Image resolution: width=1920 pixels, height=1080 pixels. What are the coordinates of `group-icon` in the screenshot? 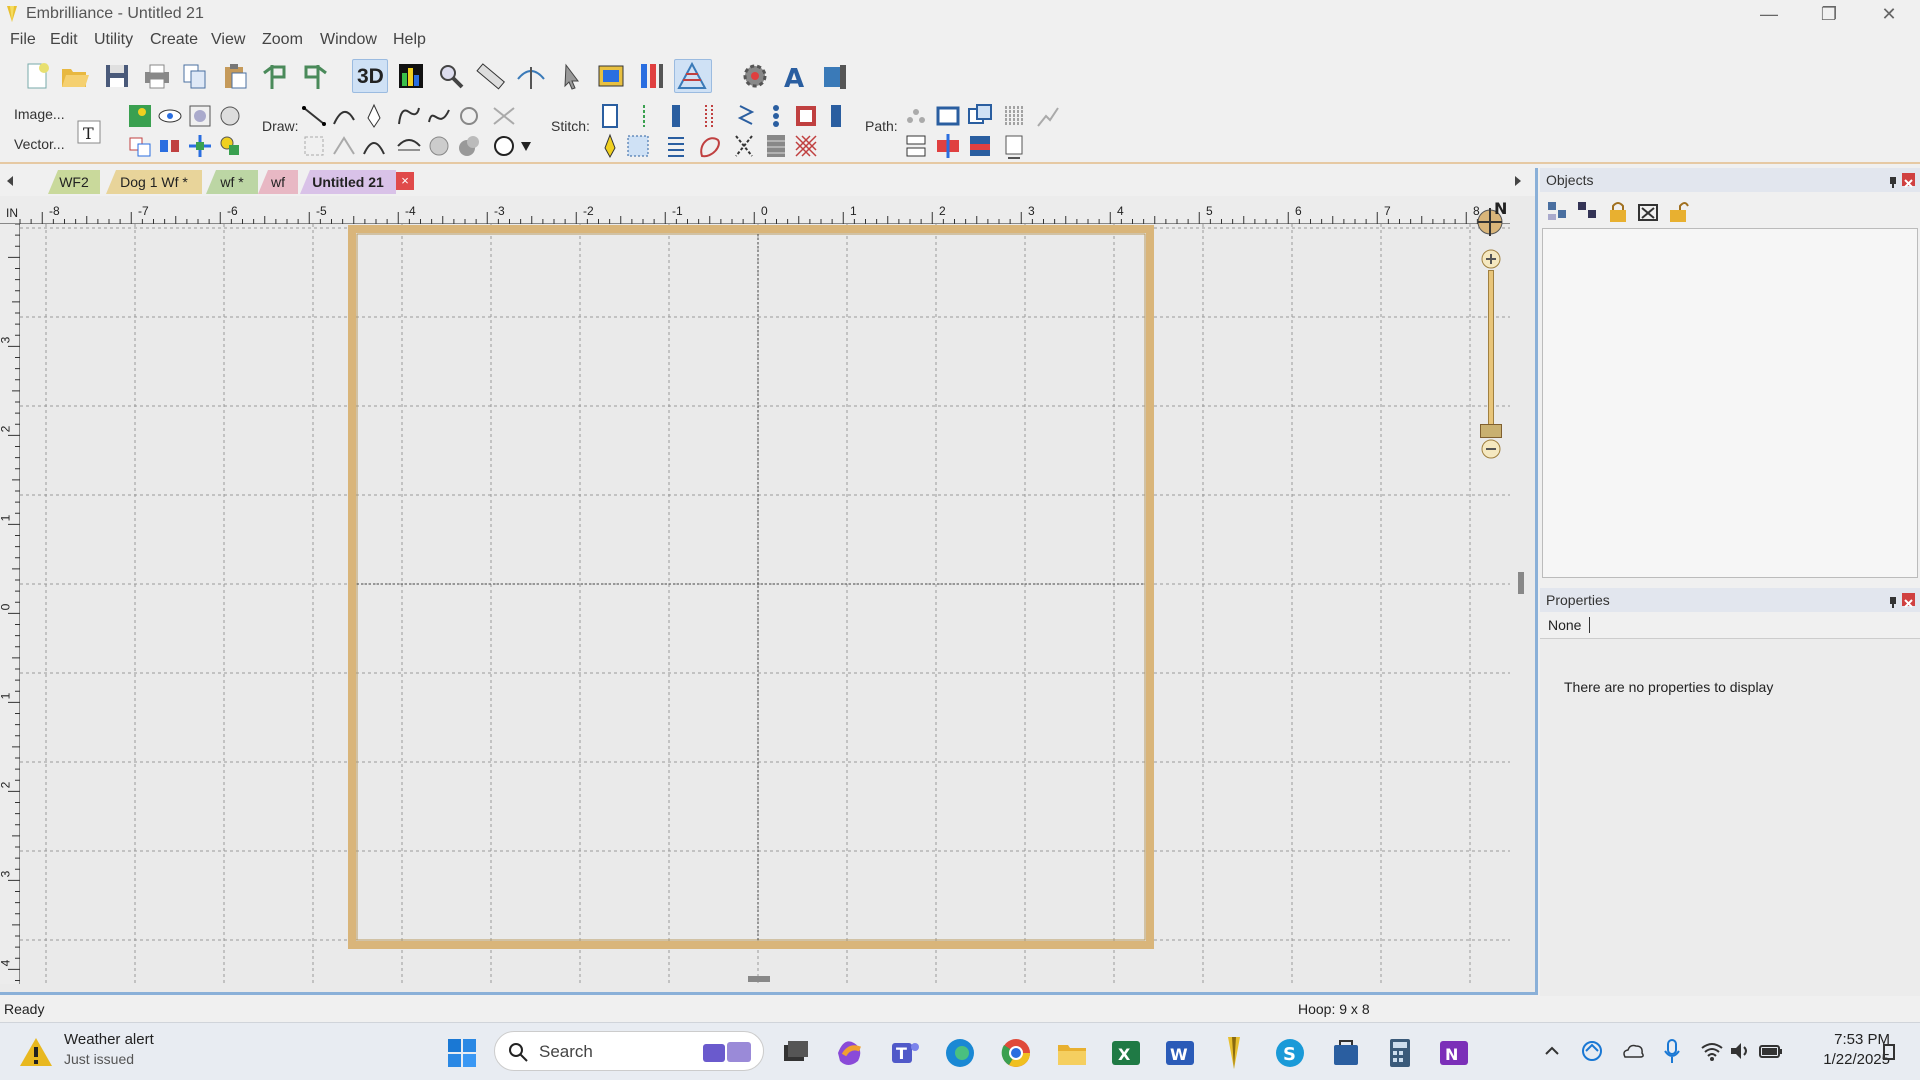 It's located at (1558, 212).